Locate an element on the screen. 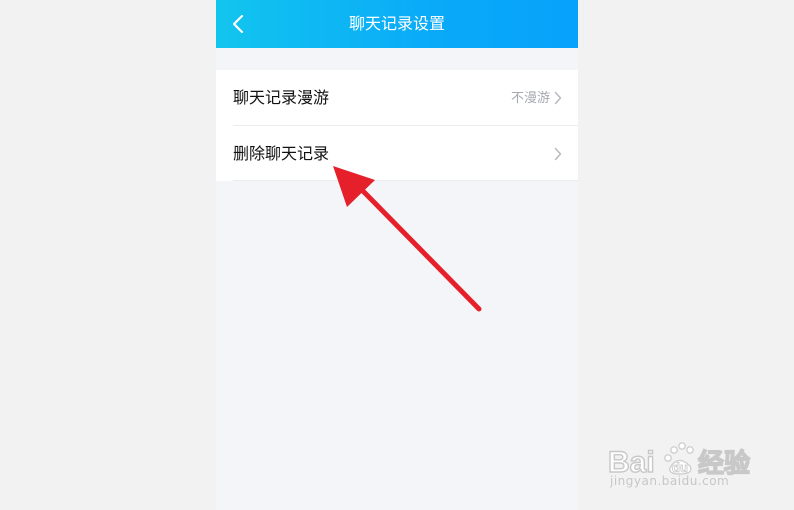  chat-roaming-label: 聊天记录漫游 is located at coordinates (281, 97).